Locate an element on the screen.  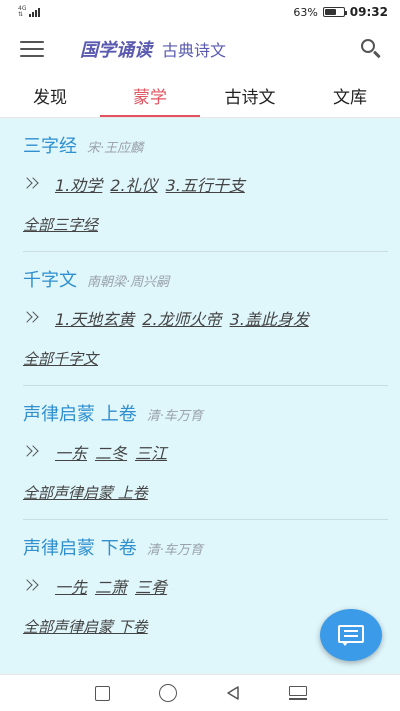
battery-fill is located at coordinates (330, 12).